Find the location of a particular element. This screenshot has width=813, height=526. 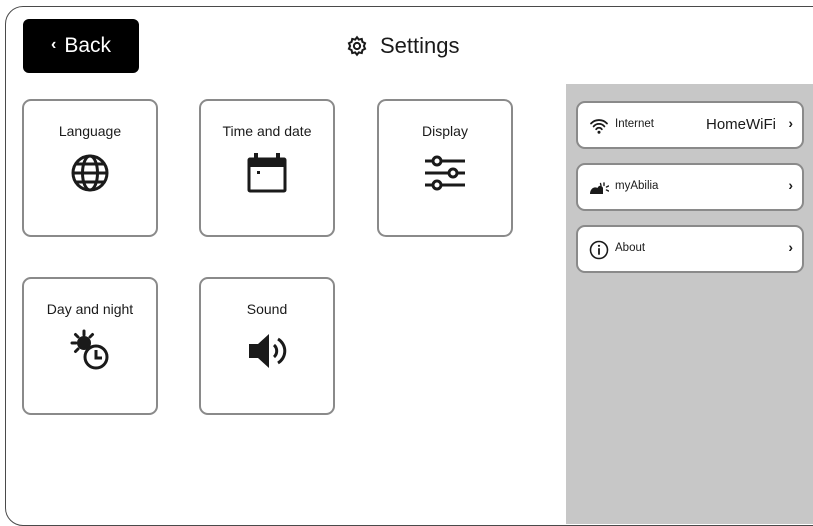

calendar-icon is located at coordinates (267, 173).